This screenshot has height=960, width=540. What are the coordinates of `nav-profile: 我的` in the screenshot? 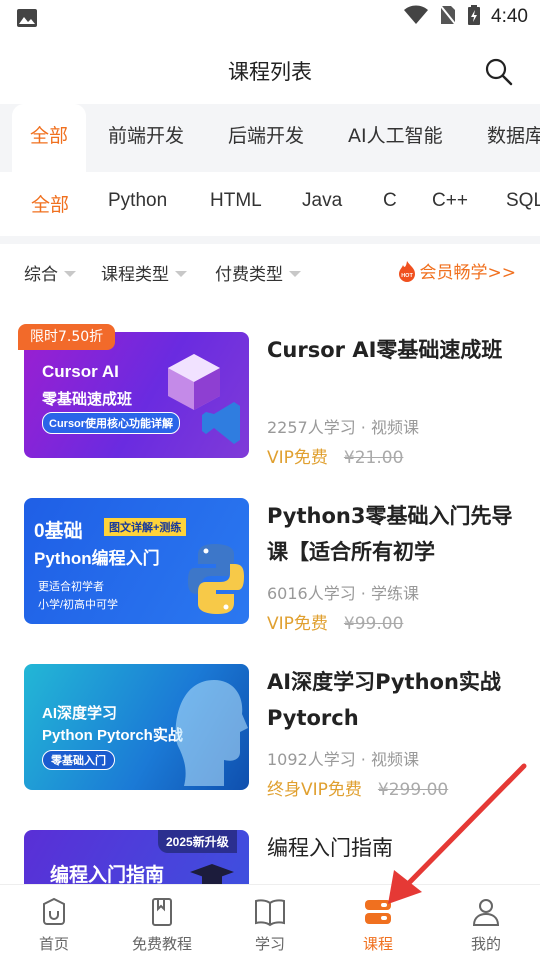 It's located at (486, 925).